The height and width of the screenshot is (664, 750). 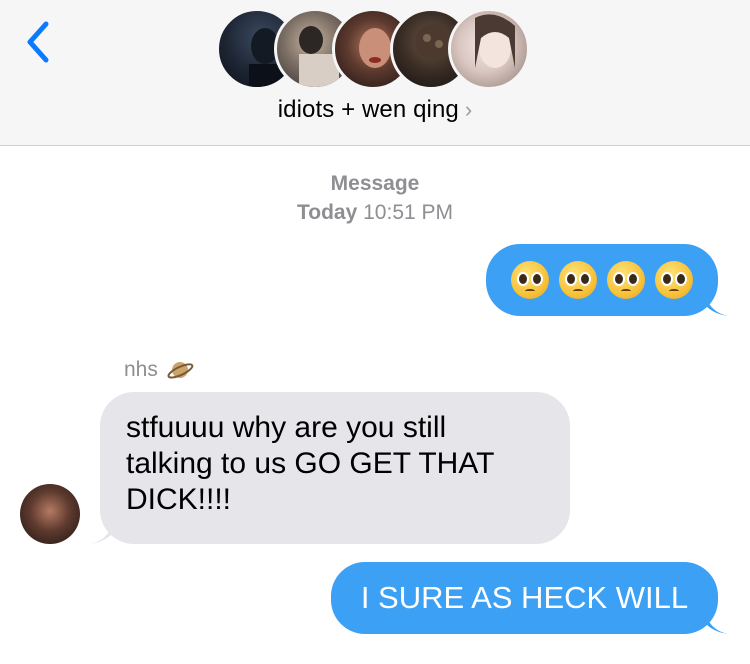 I want to click on message-line: talking to us GO GET THAT, so click(x=310, y=463).